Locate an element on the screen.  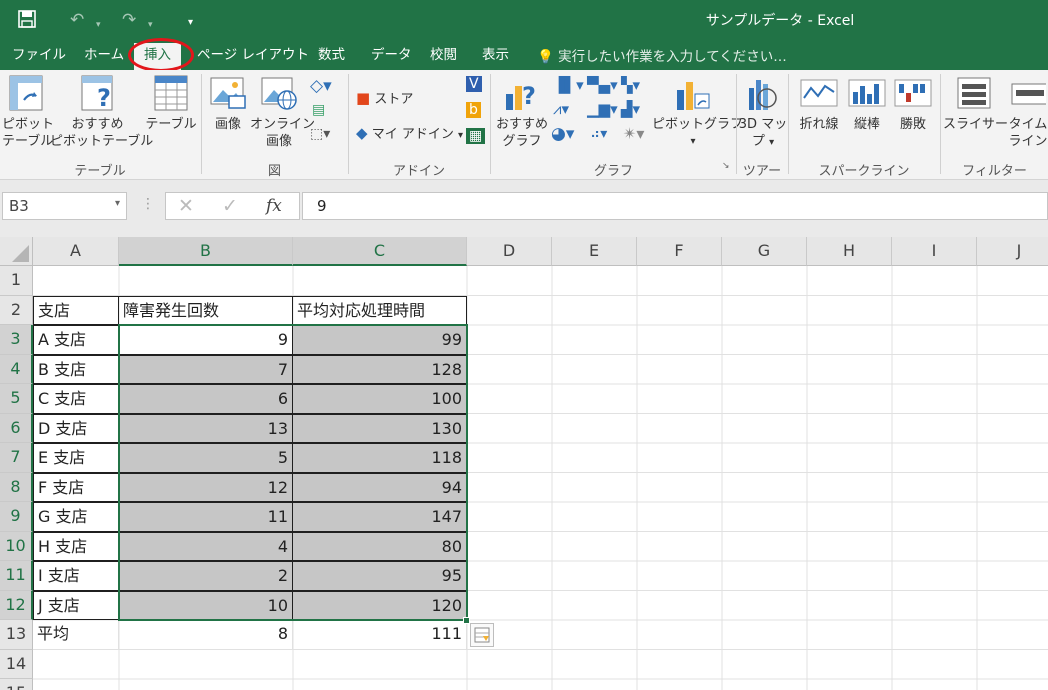
cell-c2: 平均対応処理時間 is located at coordinates (379, 310).